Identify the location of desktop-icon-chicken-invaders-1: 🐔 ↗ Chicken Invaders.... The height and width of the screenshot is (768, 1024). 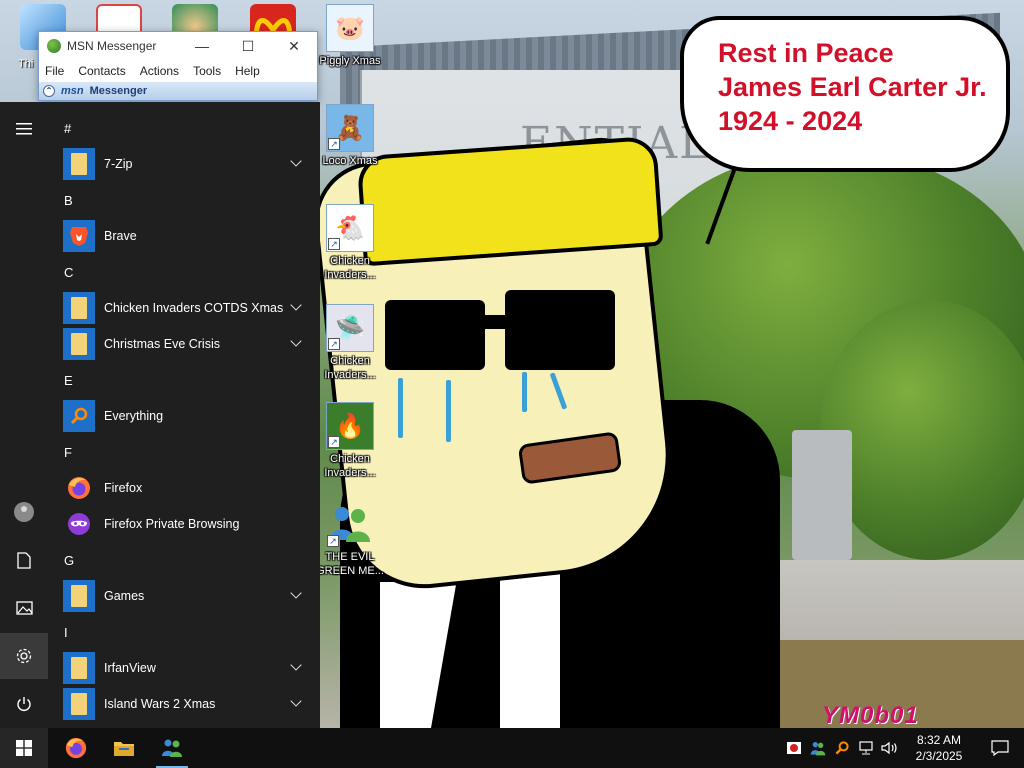
(350, 243).